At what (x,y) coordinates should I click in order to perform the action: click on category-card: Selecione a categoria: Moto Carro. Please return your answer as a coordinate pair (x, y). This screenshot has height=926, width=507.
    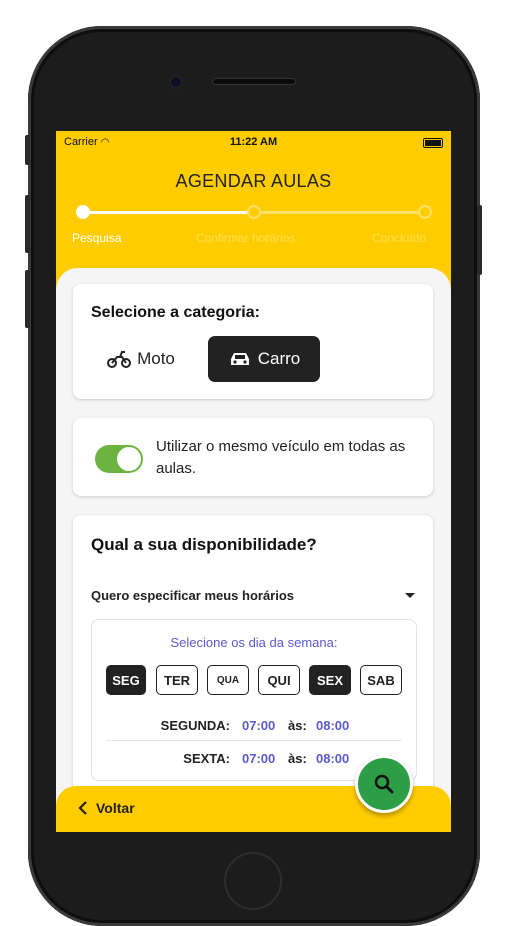
    Looking at the image, I should click on (253, 341).